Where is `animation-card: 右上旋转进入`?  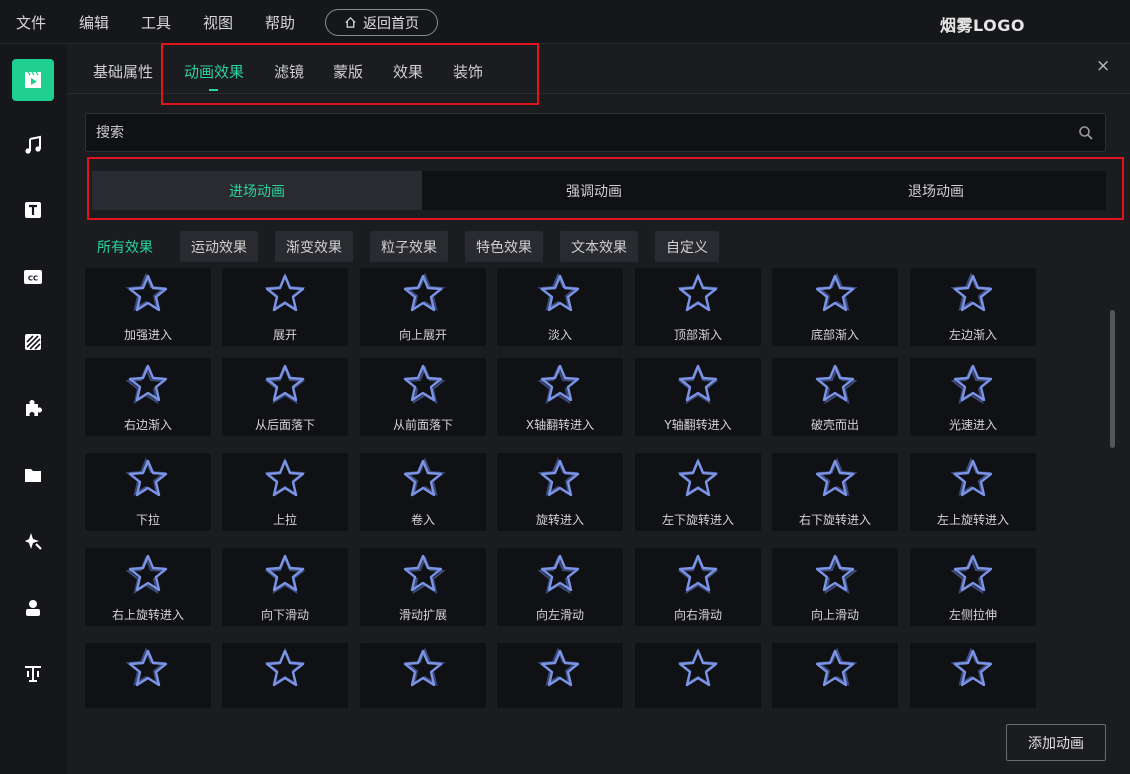 animation-card: 右上旋转进入 is located at coordinates (148, 587).